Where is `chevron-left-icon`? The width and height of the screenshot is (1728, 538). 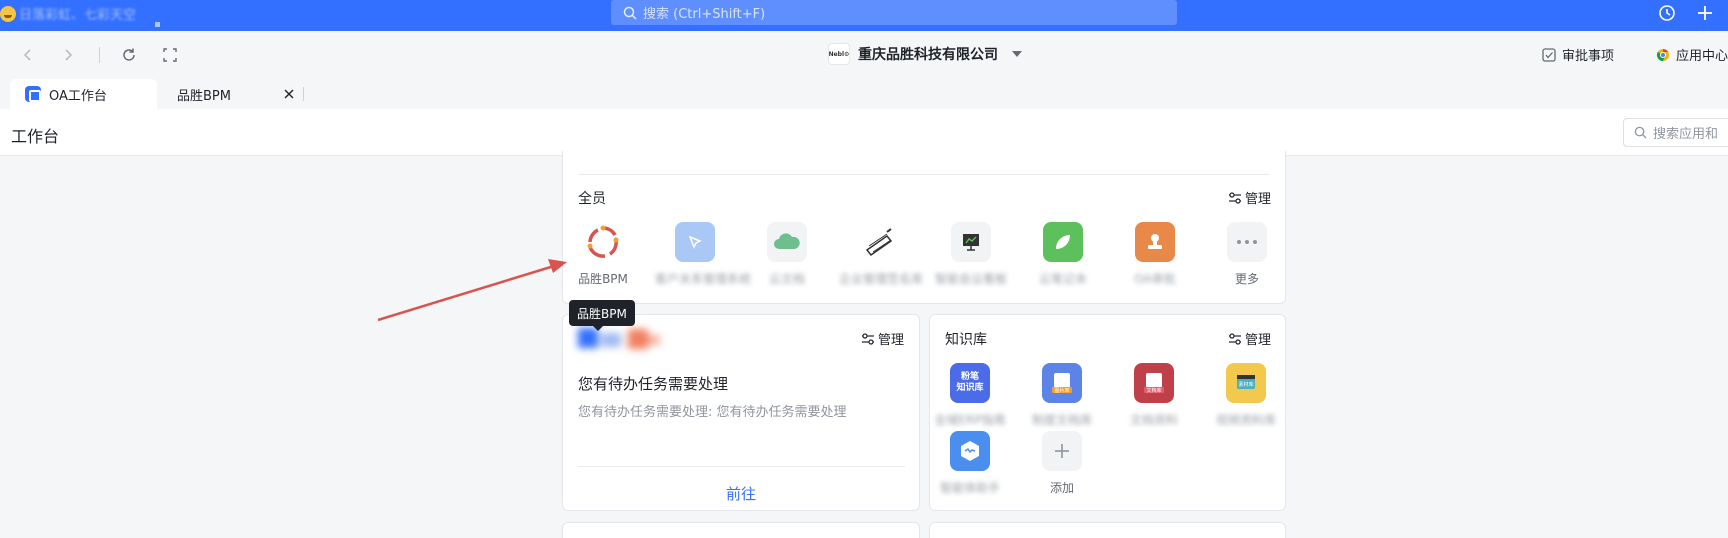
chevron-left-icon is located at coordinates (27, 55).